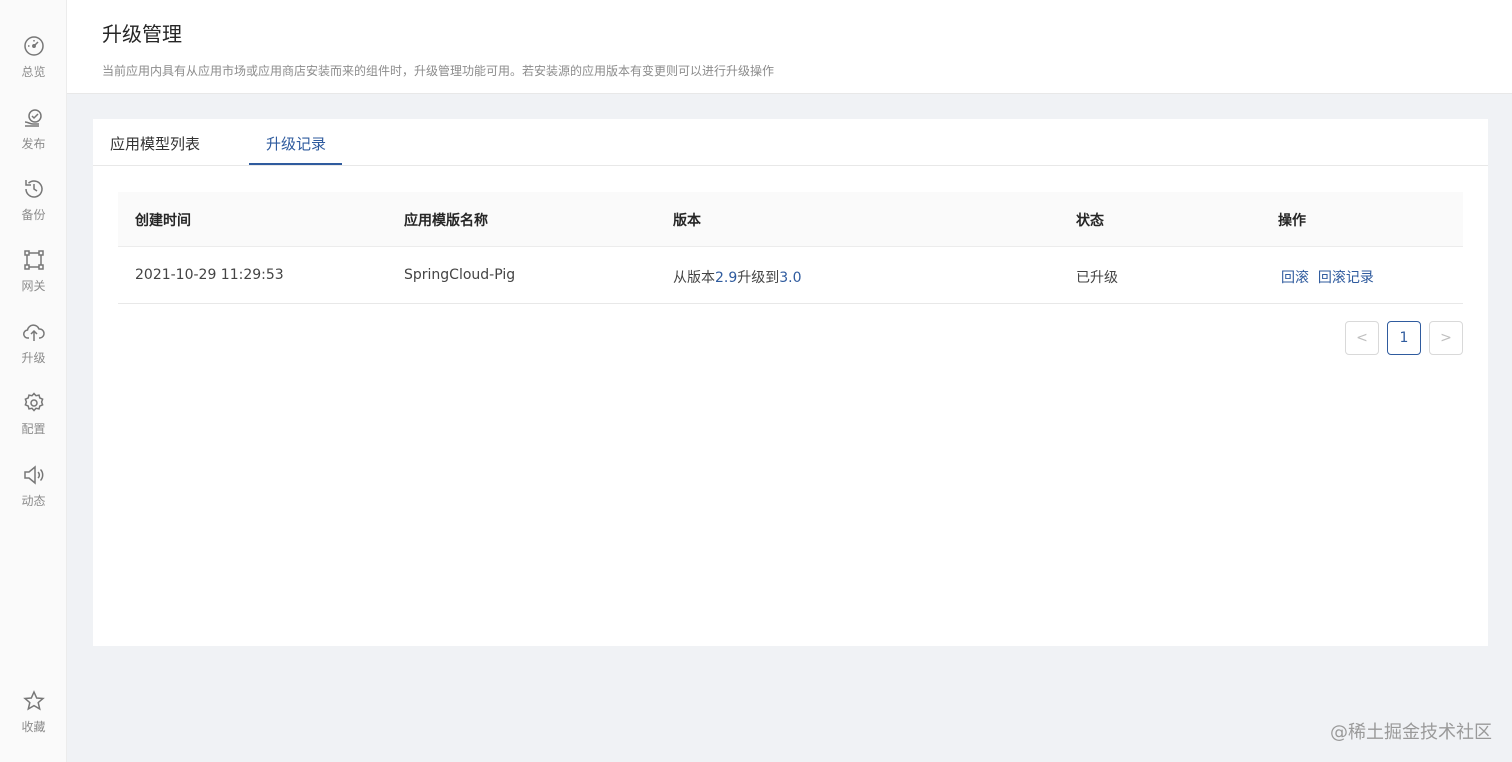 Image resolution: width=1512 pixels, height=762 pixels. Describe the element at coordinates (33, 712) in the screenshot. I see `sidebar-item-favorite: 收藏` at that location.